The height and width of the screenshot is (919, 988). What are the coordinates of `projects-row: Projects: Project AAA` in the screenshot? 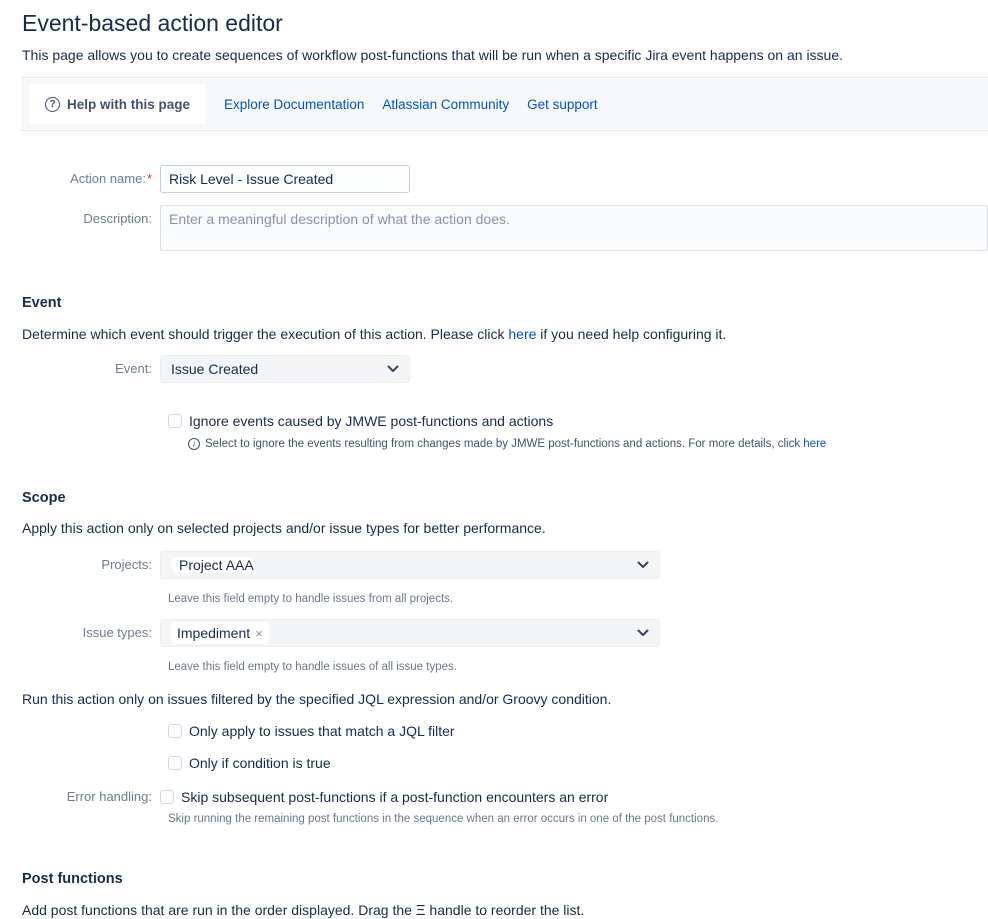 It's located at (494, 565).